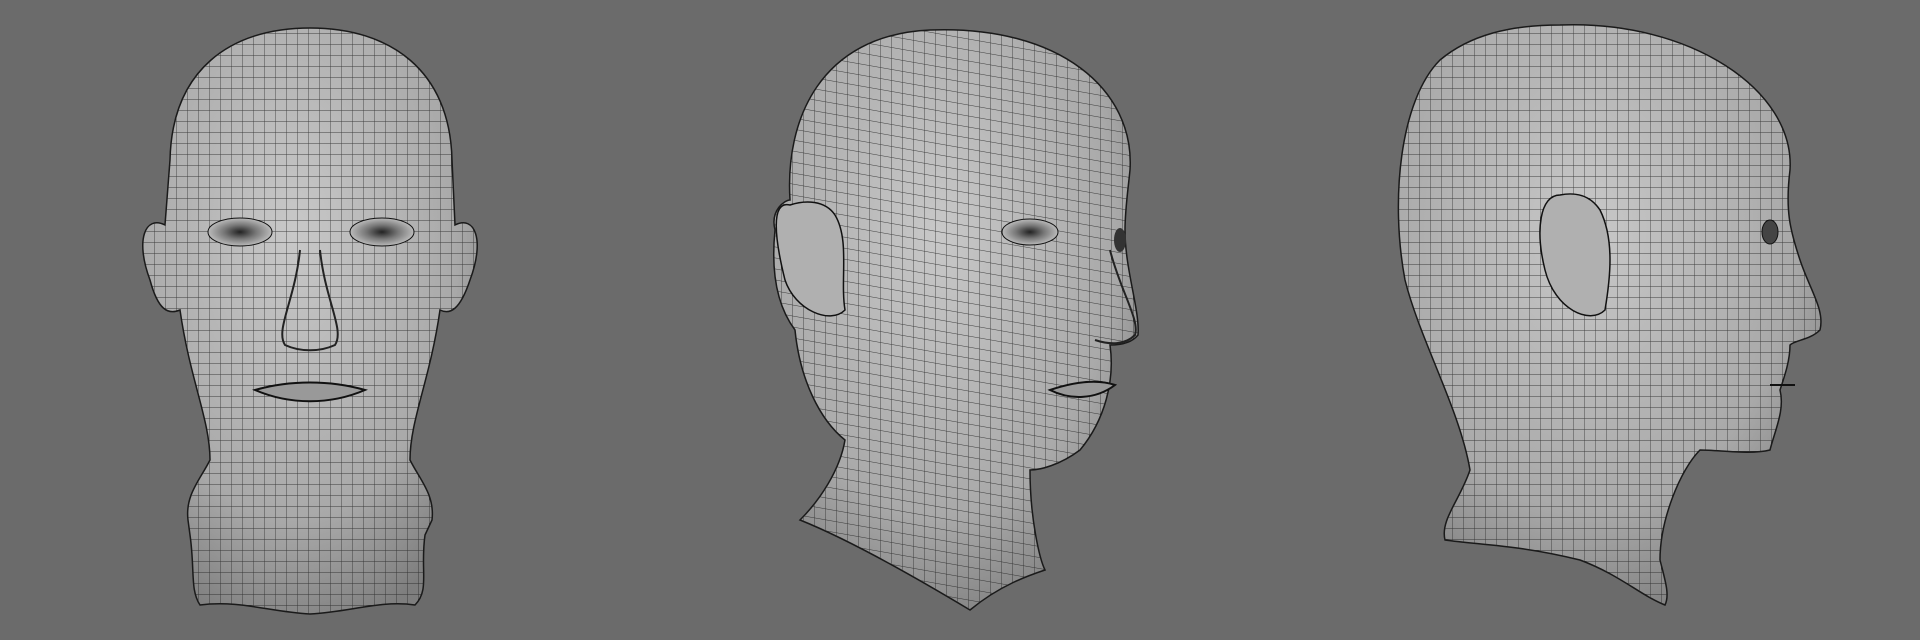 This screenshot has height=640, width=1920. Describe the element at coordinates (1120, 240) in the screenshot. I see `far-eye` at that location.